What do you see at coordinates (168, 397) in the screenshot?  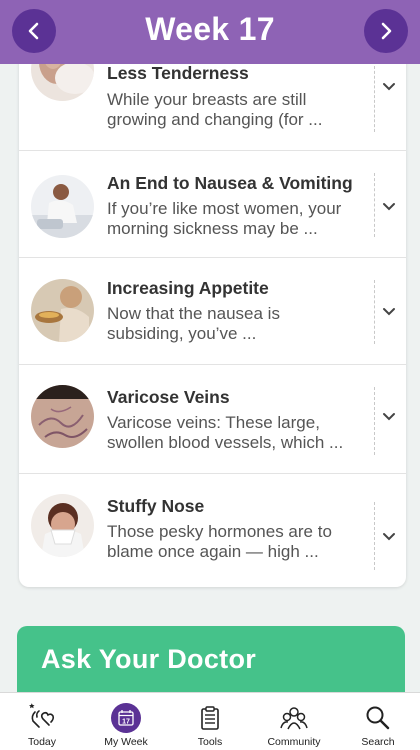 I see `symptom-title: Varicose Veins` at bounding box center [168, 397].